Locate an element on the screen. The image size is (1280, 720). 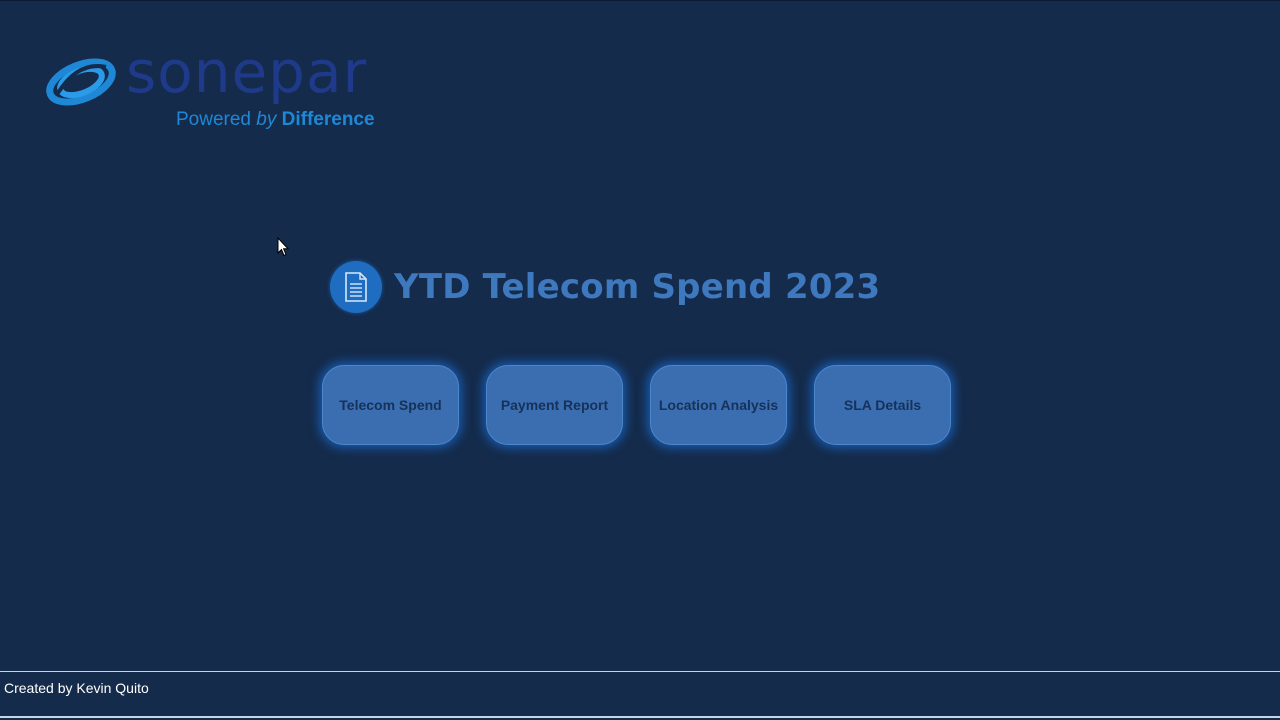
brand-wordmark: sonepar is located at coordinates (247, 72).